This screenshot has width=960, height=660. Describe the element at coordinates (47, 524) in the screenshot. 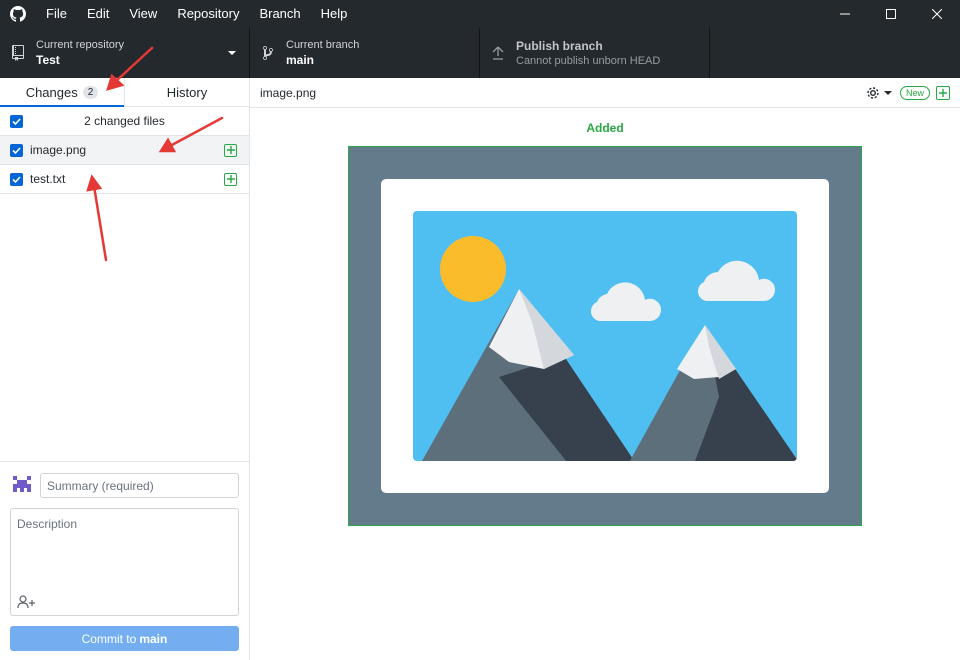

I see `description-placeholder: Description` at that location.